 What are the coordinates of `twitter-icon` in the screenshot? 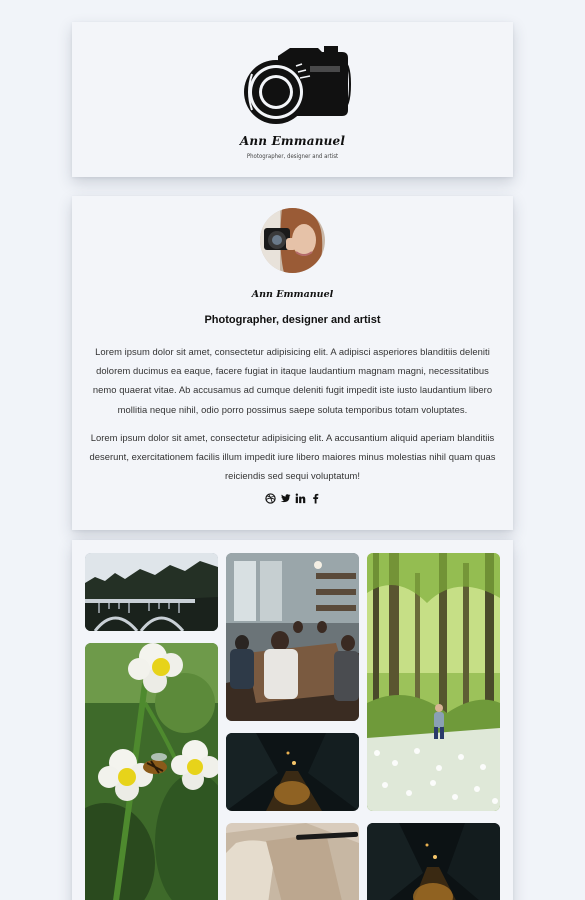 It's located at (285, 498).